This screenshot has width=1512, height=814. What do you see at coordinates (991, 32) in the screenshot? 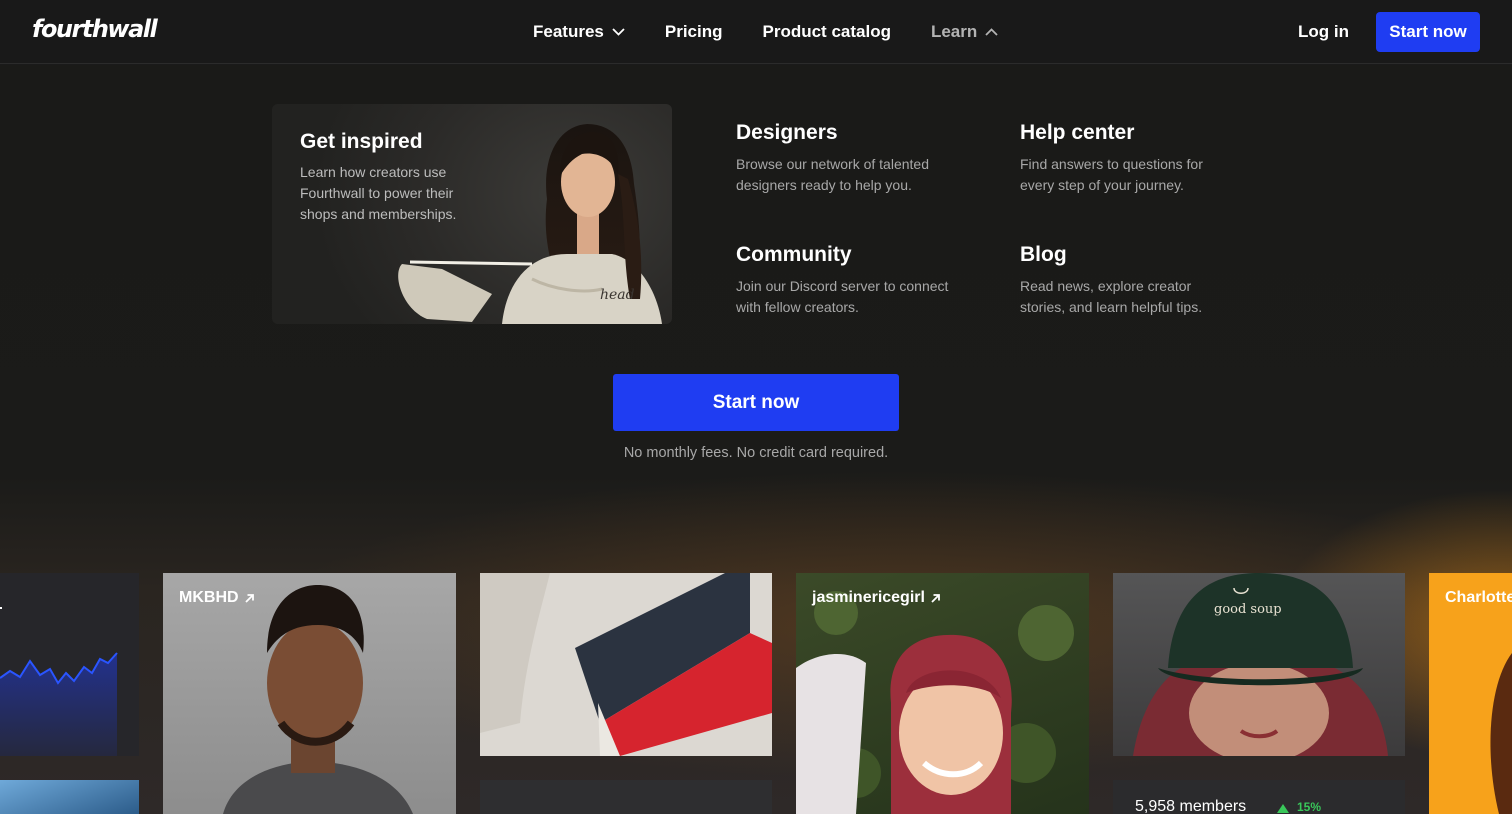
I see `chevron-up-icon` at bounding box center [991, 32].